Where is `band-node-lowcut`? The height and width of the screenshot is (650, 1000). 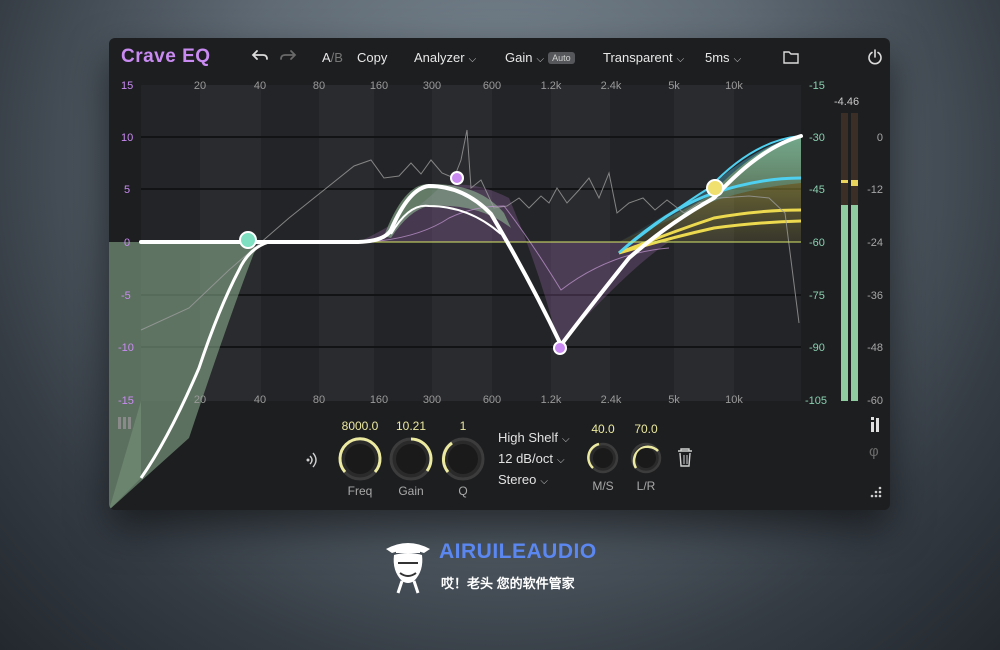
band-node-lowcut is located at coordinates (248, 240).